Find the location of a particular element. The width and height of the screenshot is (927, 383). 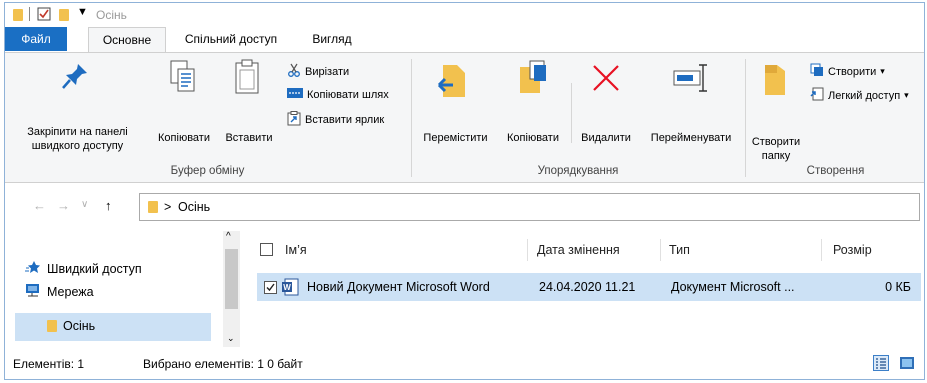

organize-group-label: Упорядкування is located at coordinates (578, 171).